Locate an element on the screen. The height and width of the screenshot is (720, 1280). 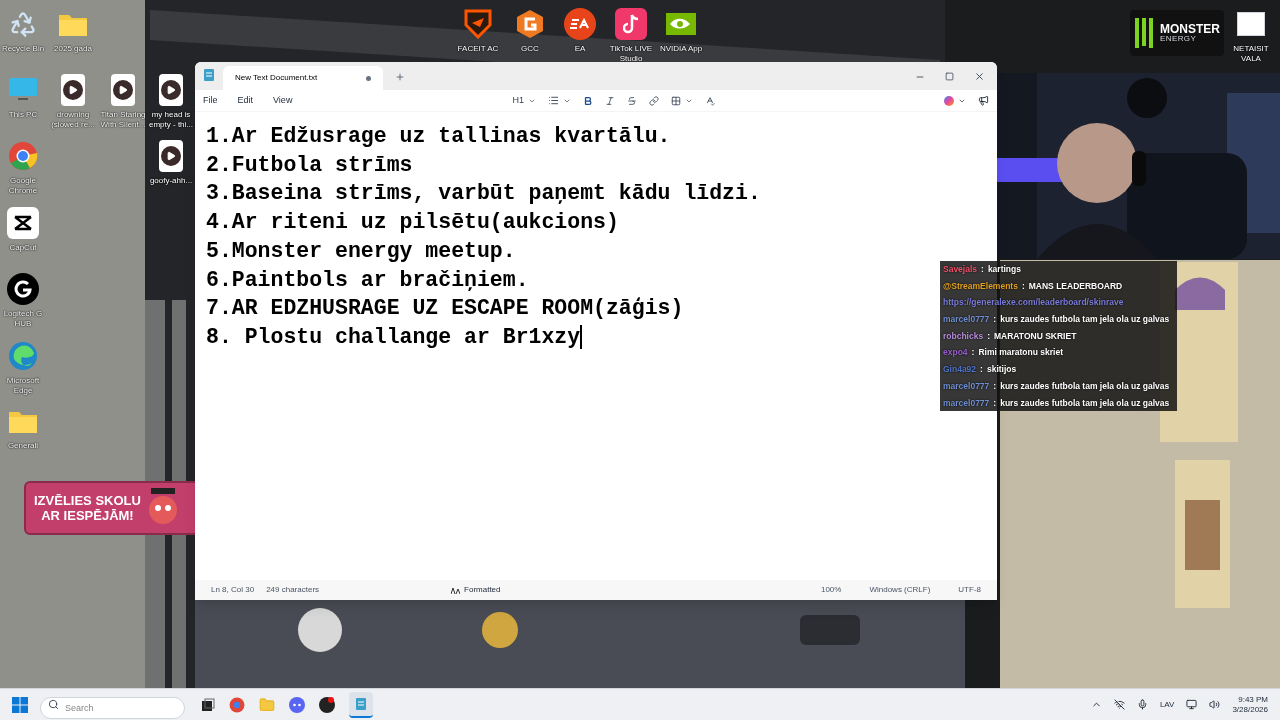
search-icon is located at coordinates (53, 704).